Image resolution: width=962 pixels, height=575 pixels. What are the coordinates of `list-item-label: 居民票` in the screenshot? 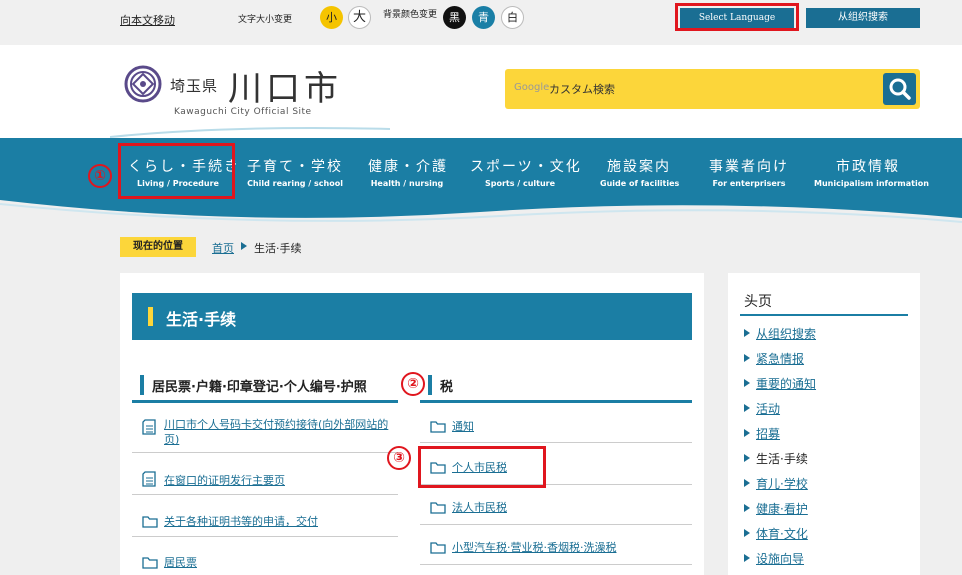 It's located at (180, 562).